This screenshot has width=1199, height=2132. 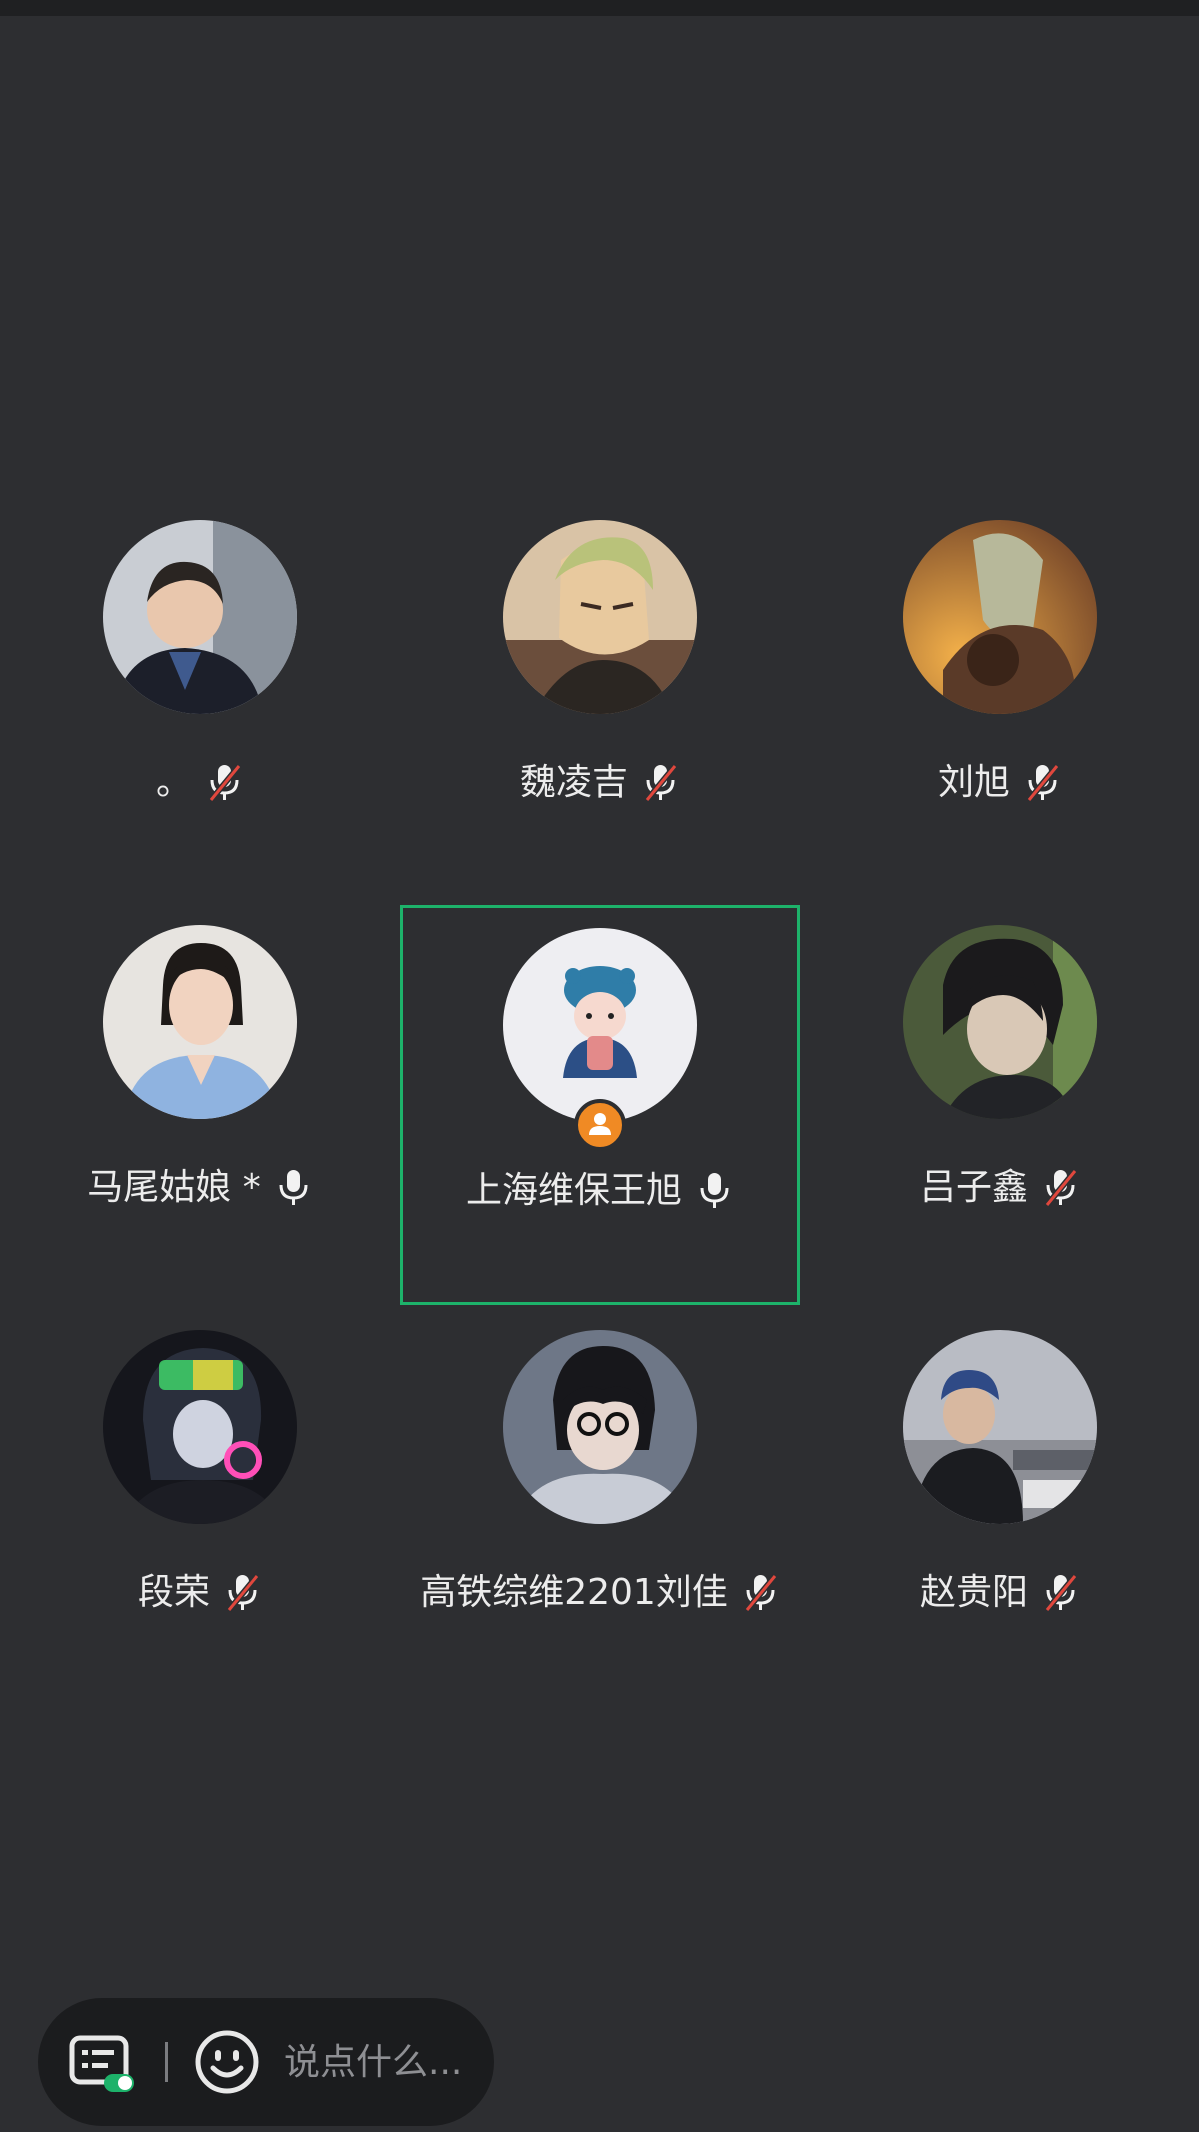 What do you see at coordinates (600, 1530) in the screenshot?
I see `participant-tile: 高铁综维2201刘佳` at bounding box center [600, 1530].